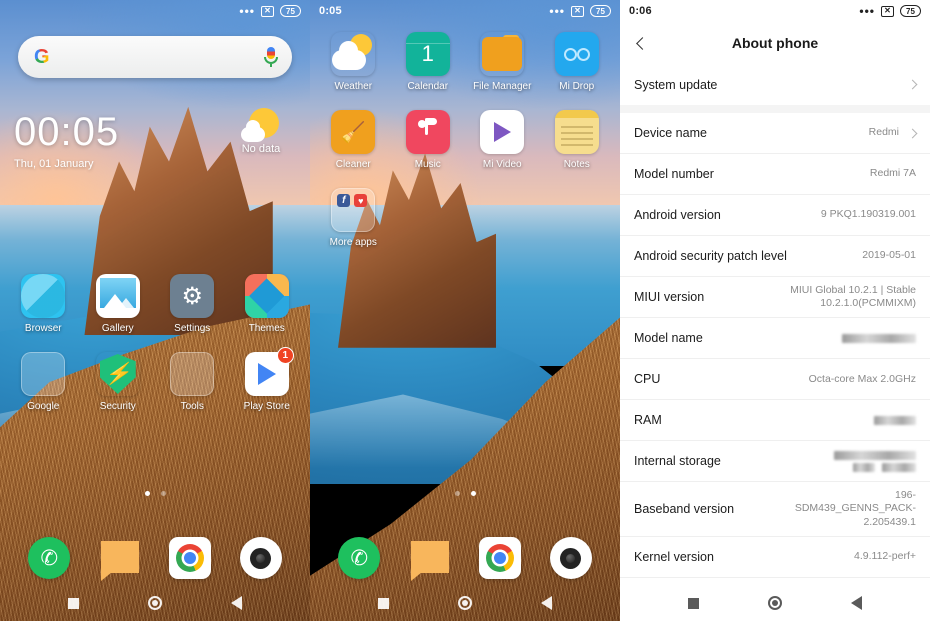 The image size is (930, 621). Describe the element at coordinates (576, 164) in the screenshot. I see `app-label: Notes` at that location.